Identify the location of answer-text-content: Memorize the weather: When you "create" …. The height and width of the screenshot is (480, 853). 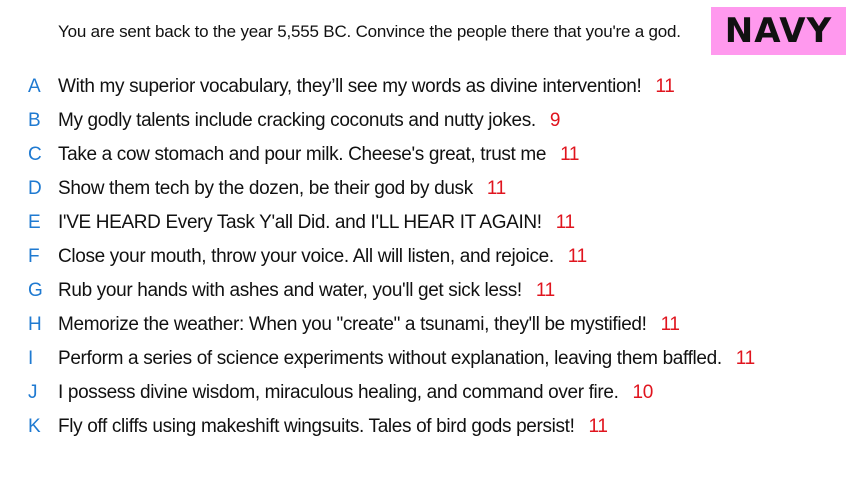
(352, 324).